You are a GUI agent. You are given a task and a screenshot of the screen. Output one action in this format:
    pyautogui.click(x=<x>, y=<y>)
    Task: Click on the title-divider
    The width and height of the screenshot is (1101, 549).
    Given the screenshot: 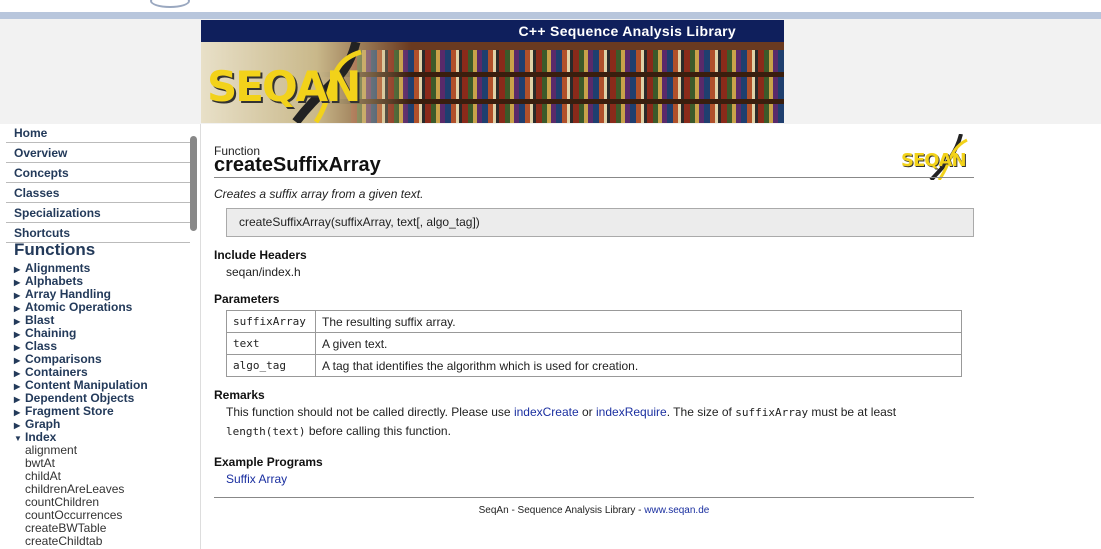 What is the action you would take?
    pyautogui.click(x=594, y=177)
    